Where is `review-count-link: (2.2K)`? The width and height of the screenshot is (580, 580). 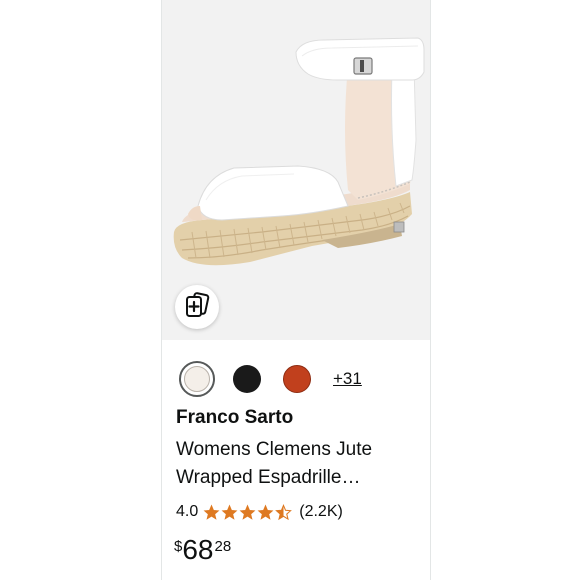 review-count-link: (2.2K) is located at coordinates (321, 512).